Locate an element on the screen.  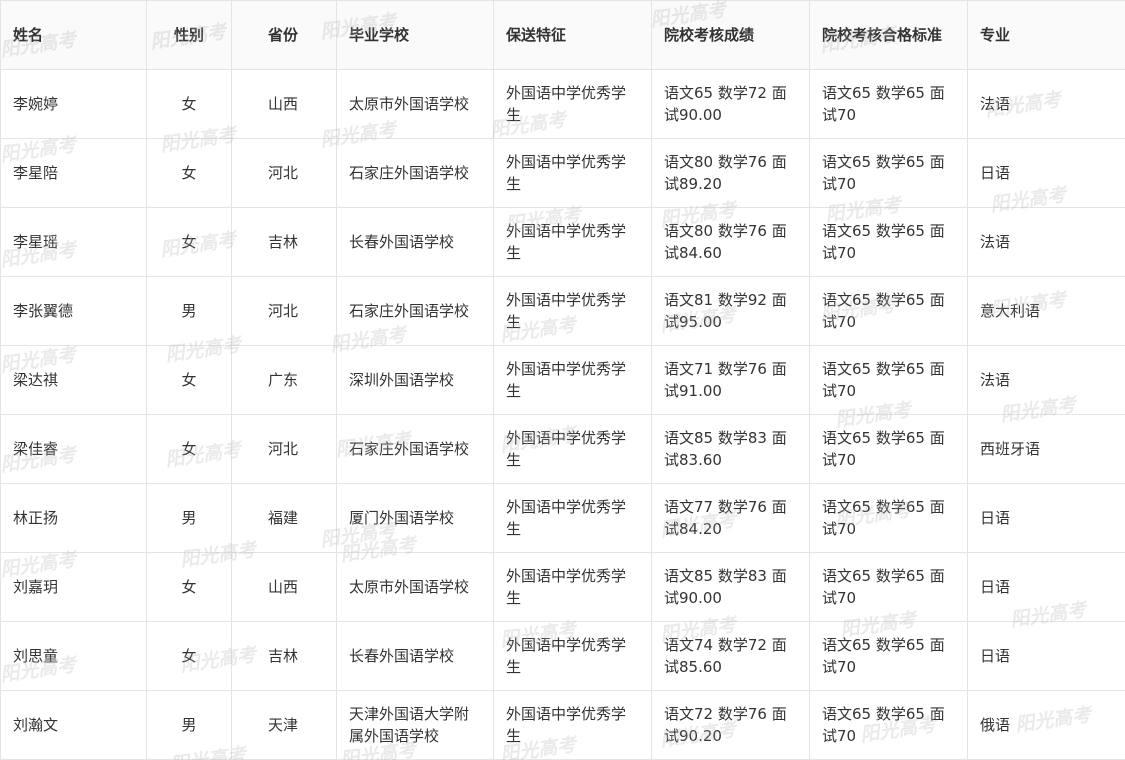
header-feature: 保送特征 is located at coordinates (572, 35).